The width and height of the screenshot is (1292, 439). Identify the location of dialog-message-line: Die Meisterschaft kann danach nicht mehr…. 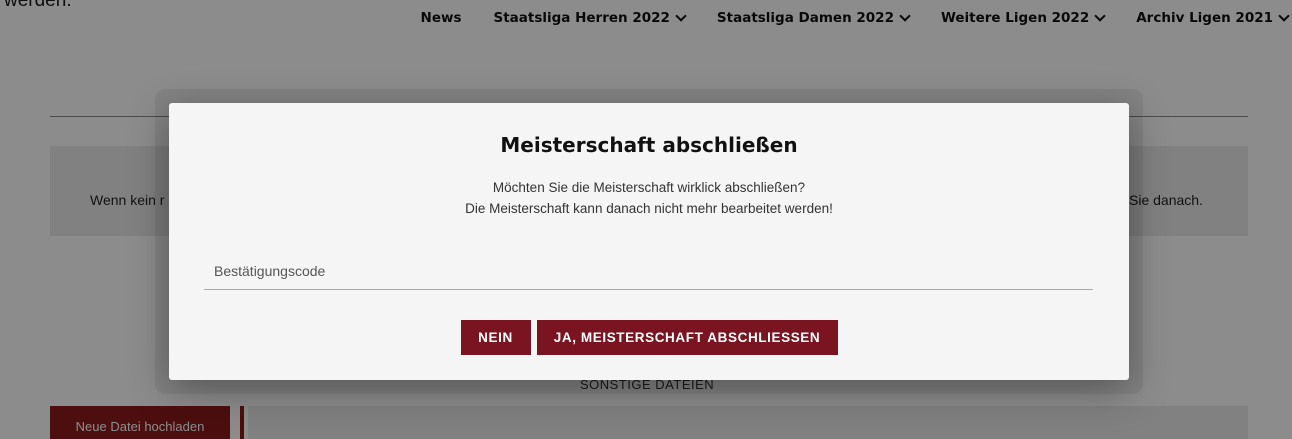
(649, 208).